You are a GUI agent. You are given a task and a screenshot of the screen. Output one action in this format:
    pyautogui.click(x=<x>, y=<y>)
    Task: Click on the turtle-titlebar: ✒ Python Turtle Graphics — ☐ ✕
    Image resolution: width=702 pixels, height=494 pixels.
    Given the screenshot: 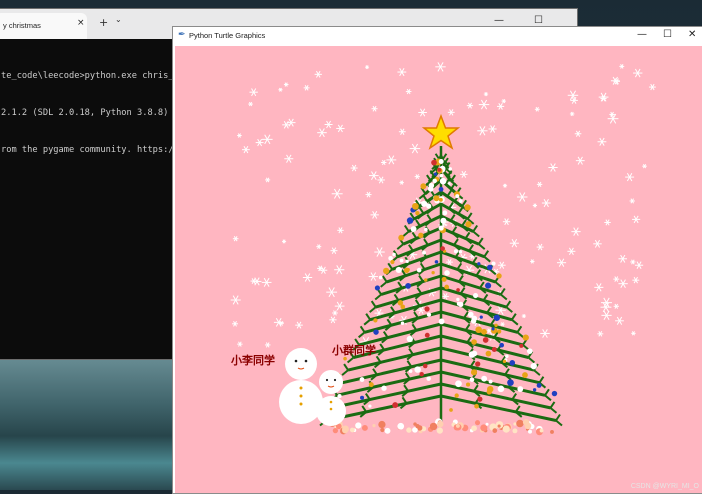 What is the action you would take?
    pyautogui.click(x=437, y=36)
    